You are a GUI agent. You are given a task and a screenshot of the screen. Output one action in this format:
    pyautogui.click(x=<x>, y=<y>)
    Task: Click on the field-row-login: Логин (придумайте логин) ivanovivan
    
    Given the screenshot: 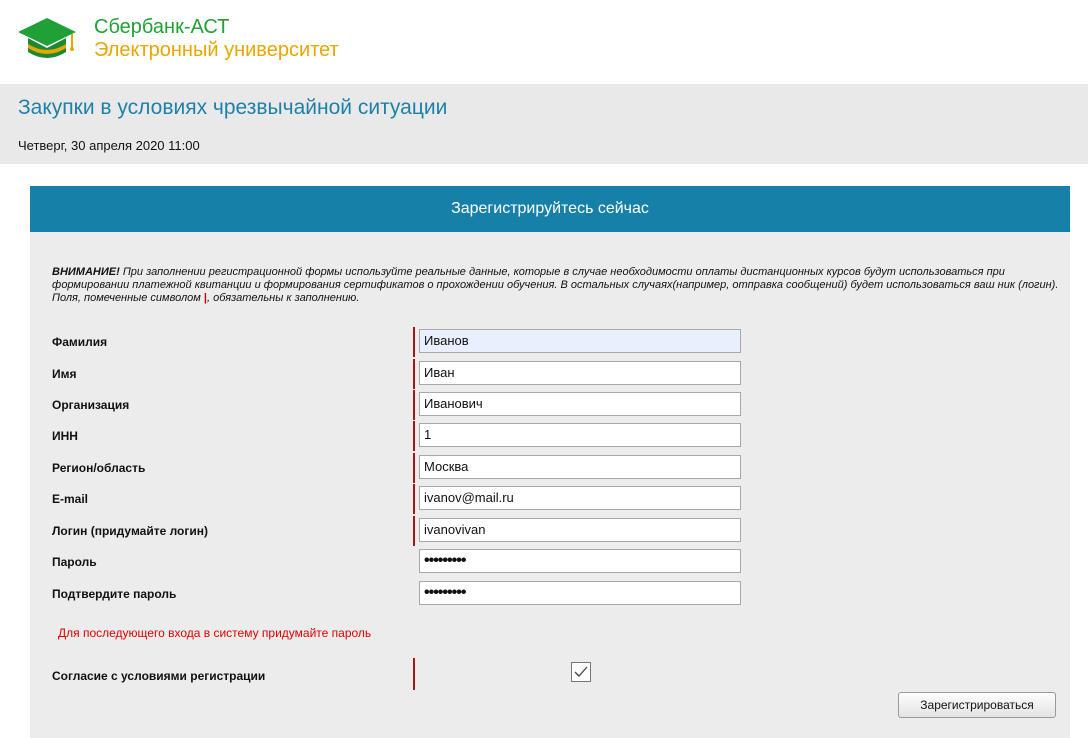 What is the action you would take?
    pyautogui.click(x=412, y=531)
    